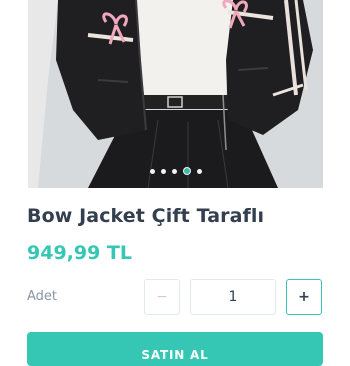 Image resolution: width=350 pixels, height=366 pixels. What do you see at coordinates (146, 216) in the screenshot?
I see `product-title: Bow Jacket Çift Taraflı` at bounding box center [146, 216].